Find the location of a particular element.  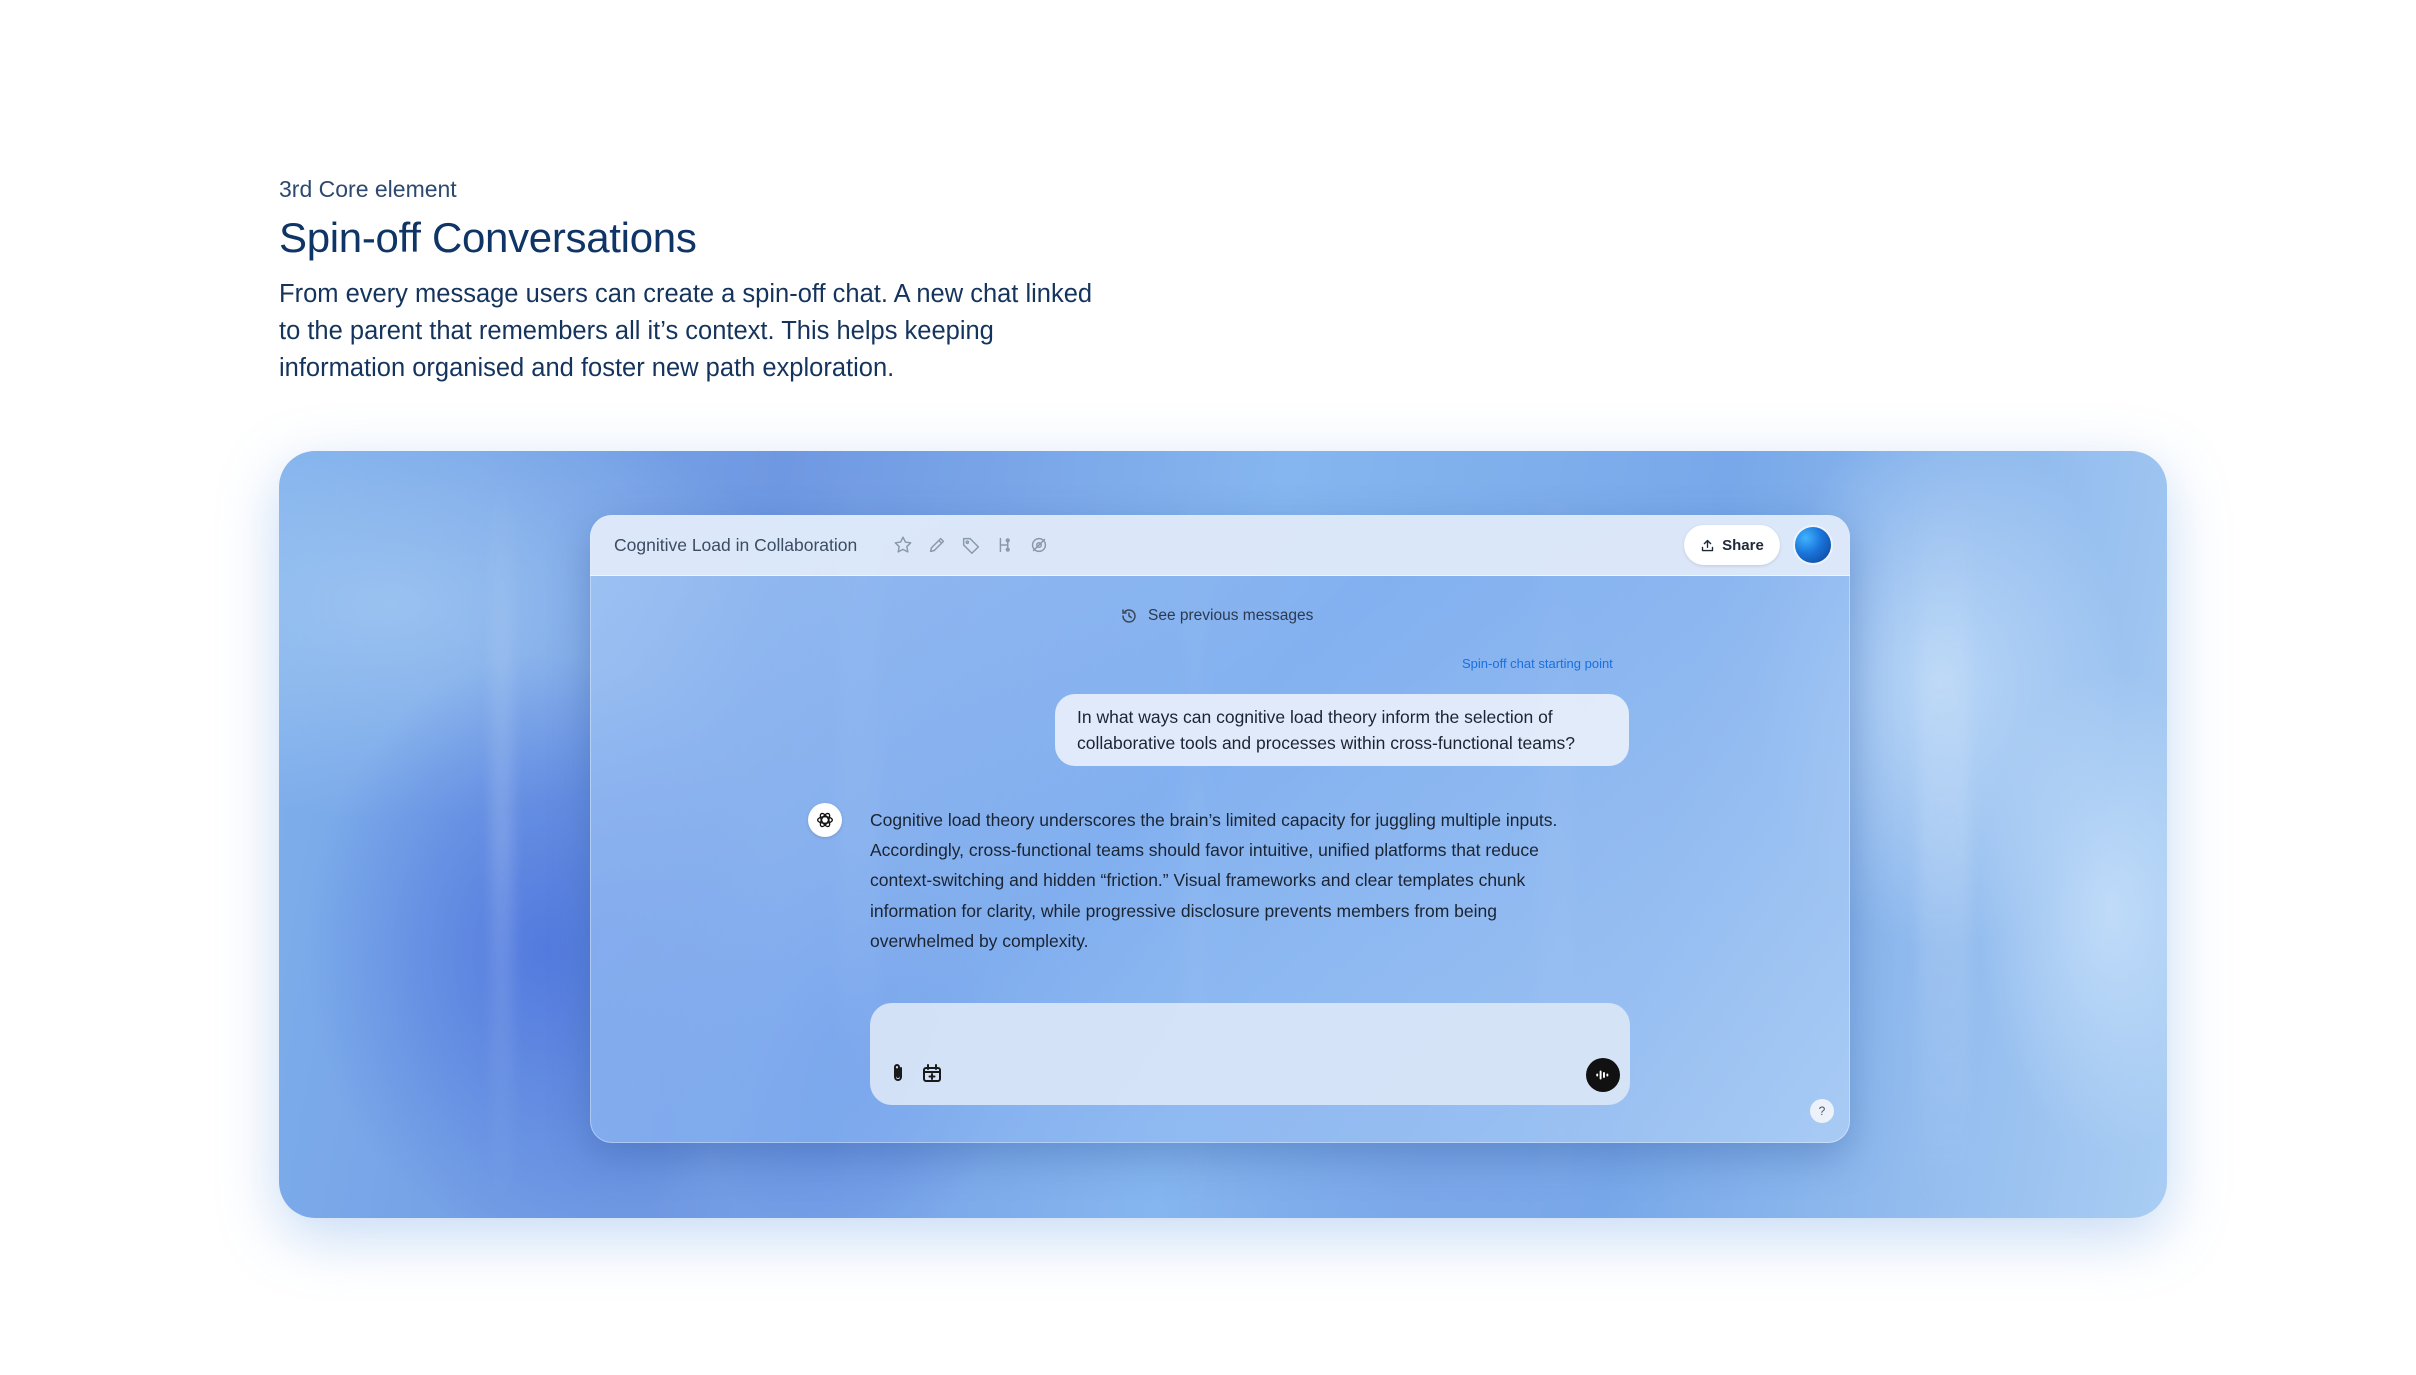

hide-icon is located at coordinates (1039, 545).